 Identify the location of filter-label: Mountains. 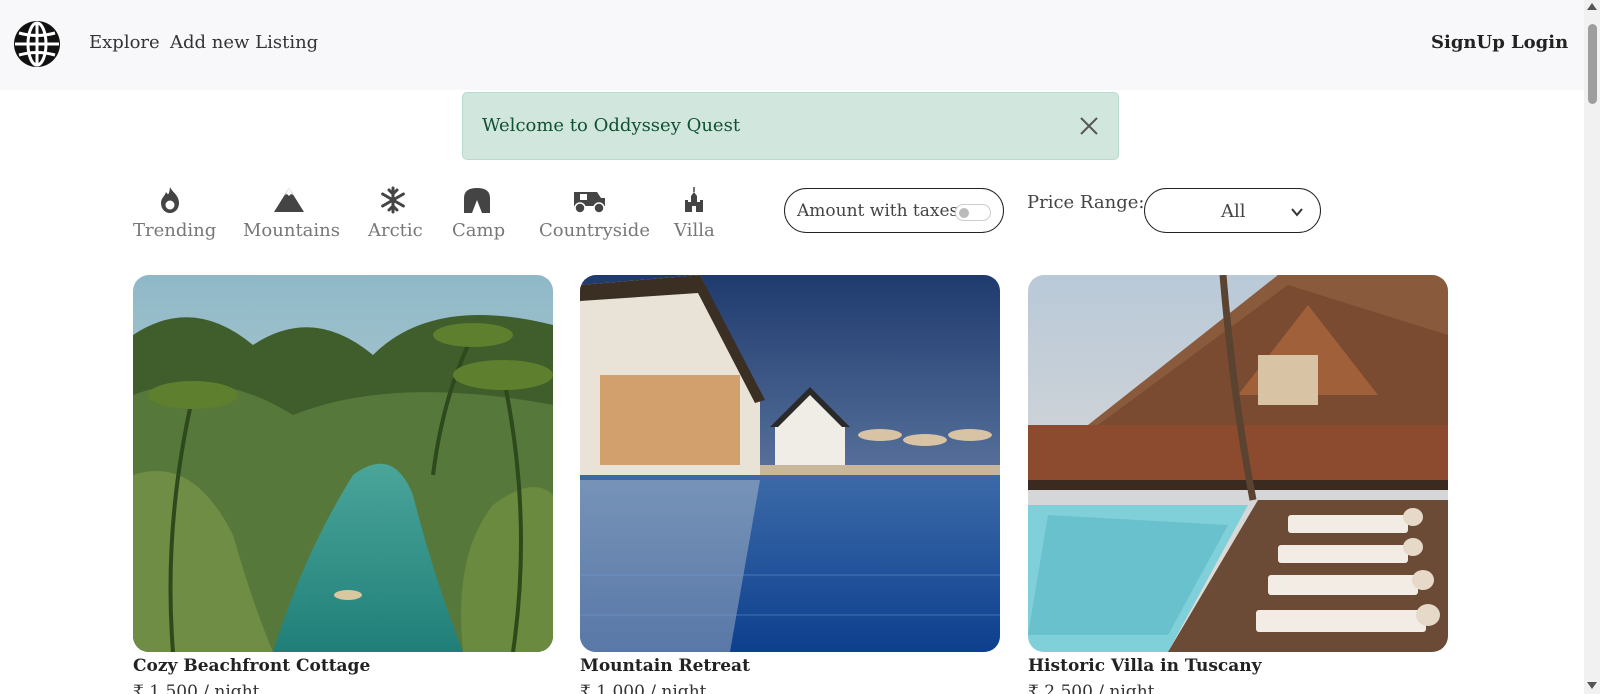
(292, 230).